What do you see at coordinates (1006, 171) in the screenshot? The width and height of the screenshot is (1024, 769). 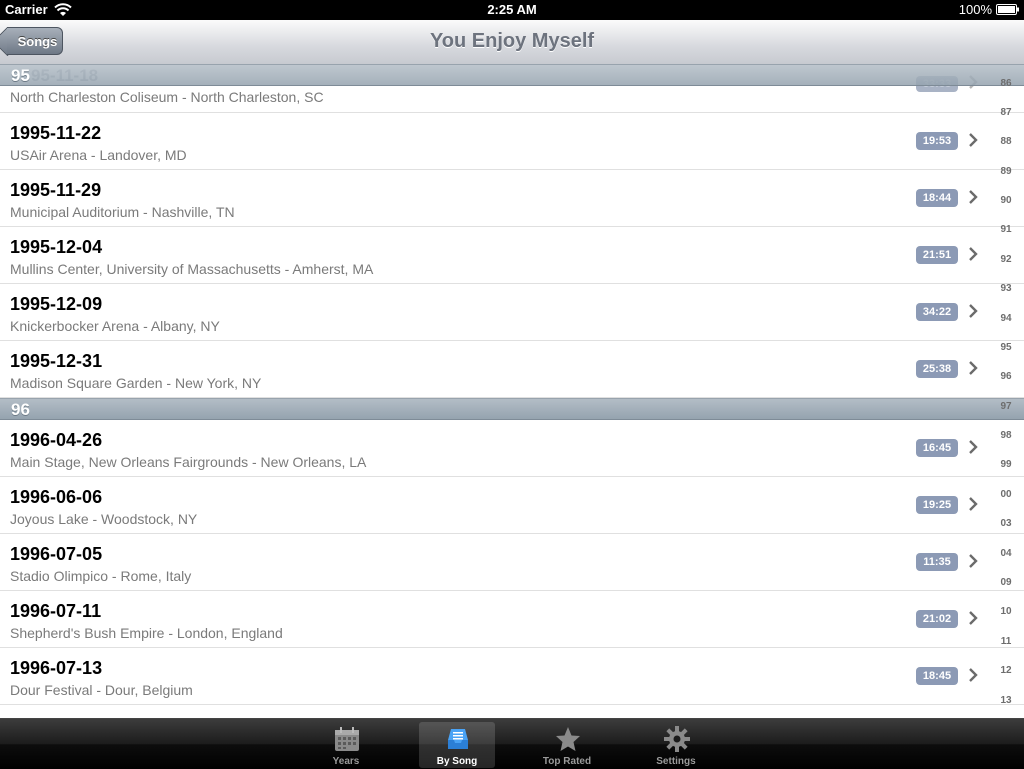 I see `index-item: 89` at bounding box center [1006, 171].